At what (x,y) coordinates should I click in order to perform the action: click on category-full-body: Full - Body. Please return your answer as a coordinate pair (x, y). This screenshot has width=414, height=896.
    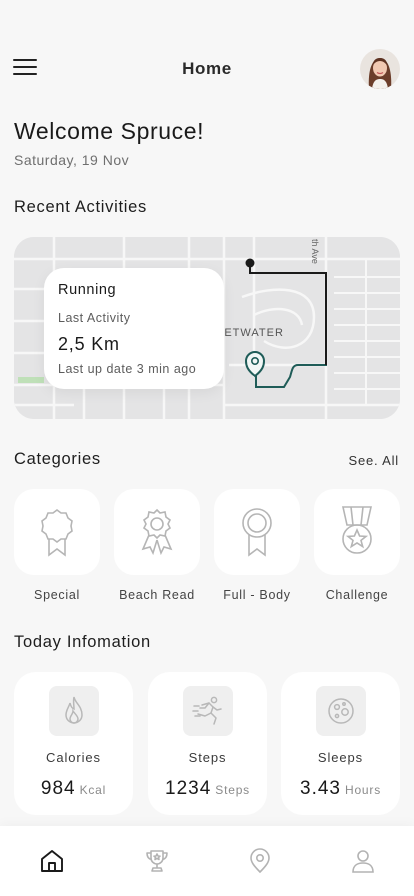
    Looking at the image, I should click on (257, 545).